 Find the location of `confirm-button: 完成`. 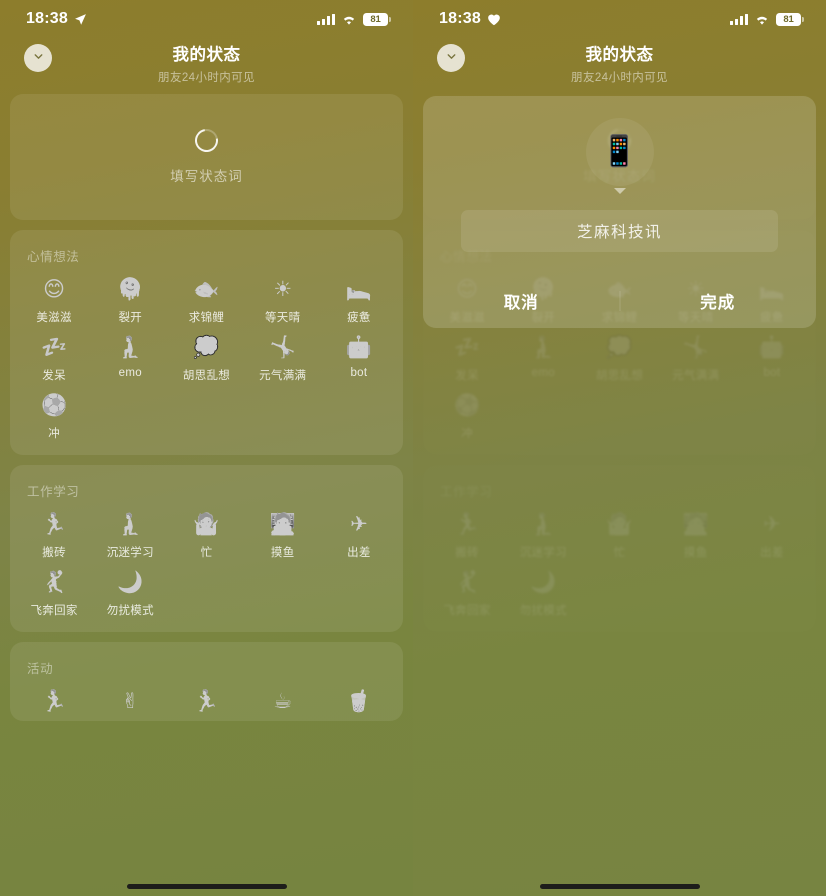

confirm-button: 完成 is located at coordinates (718, 301).